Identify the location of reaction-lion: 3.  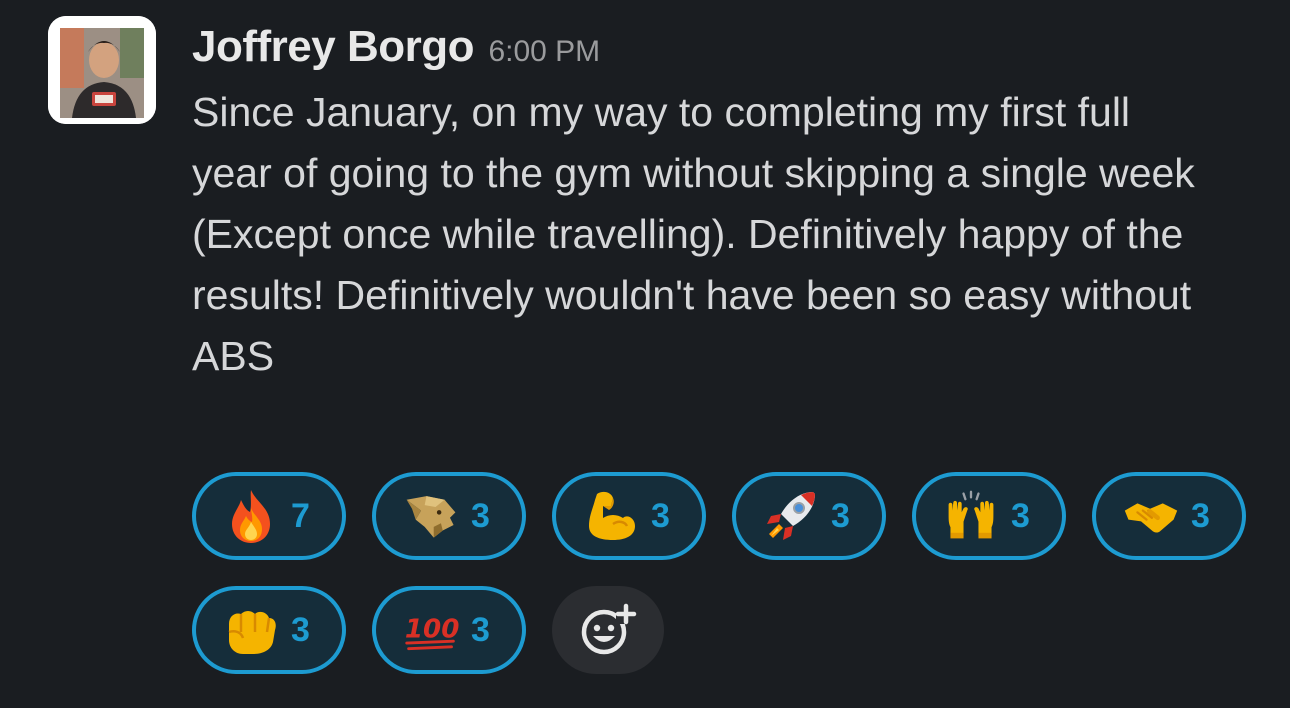
(449, 516).